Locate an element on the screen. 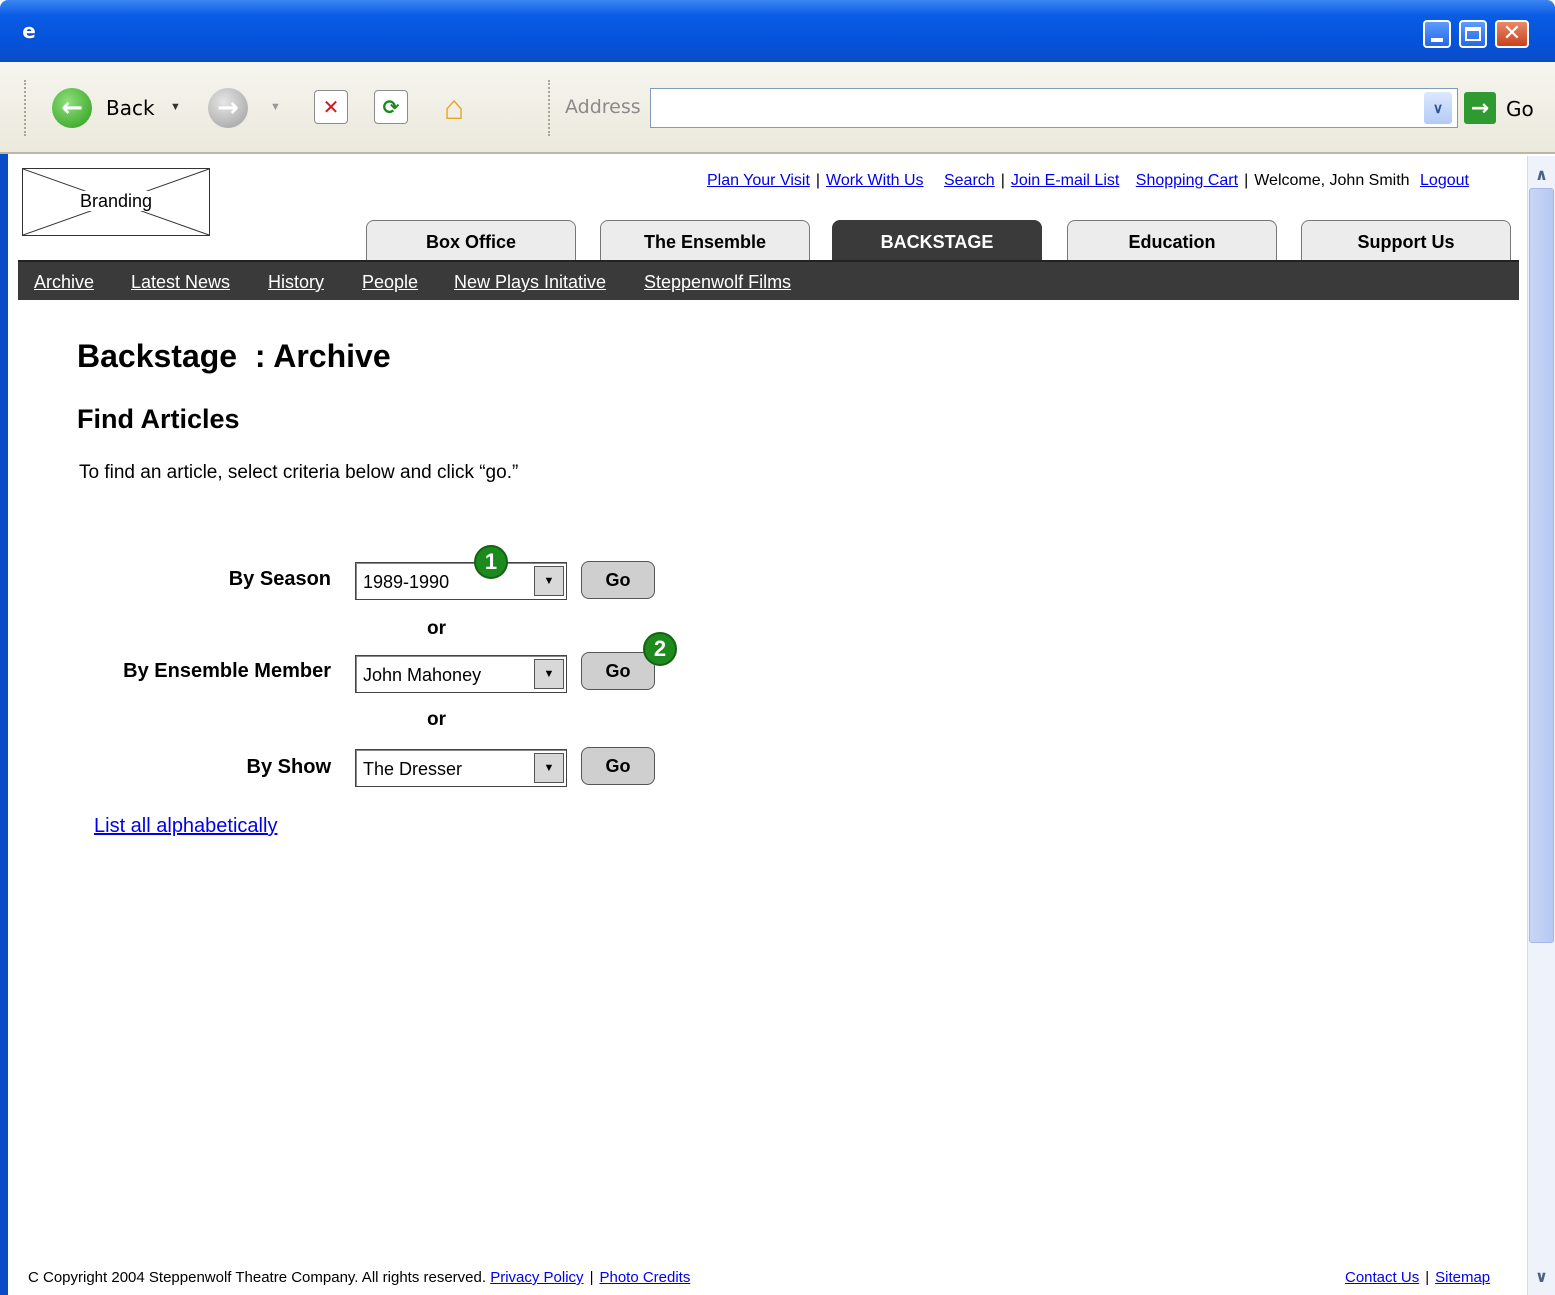  show-select: The Dresser ▼ is located at coordinates (461, 768).